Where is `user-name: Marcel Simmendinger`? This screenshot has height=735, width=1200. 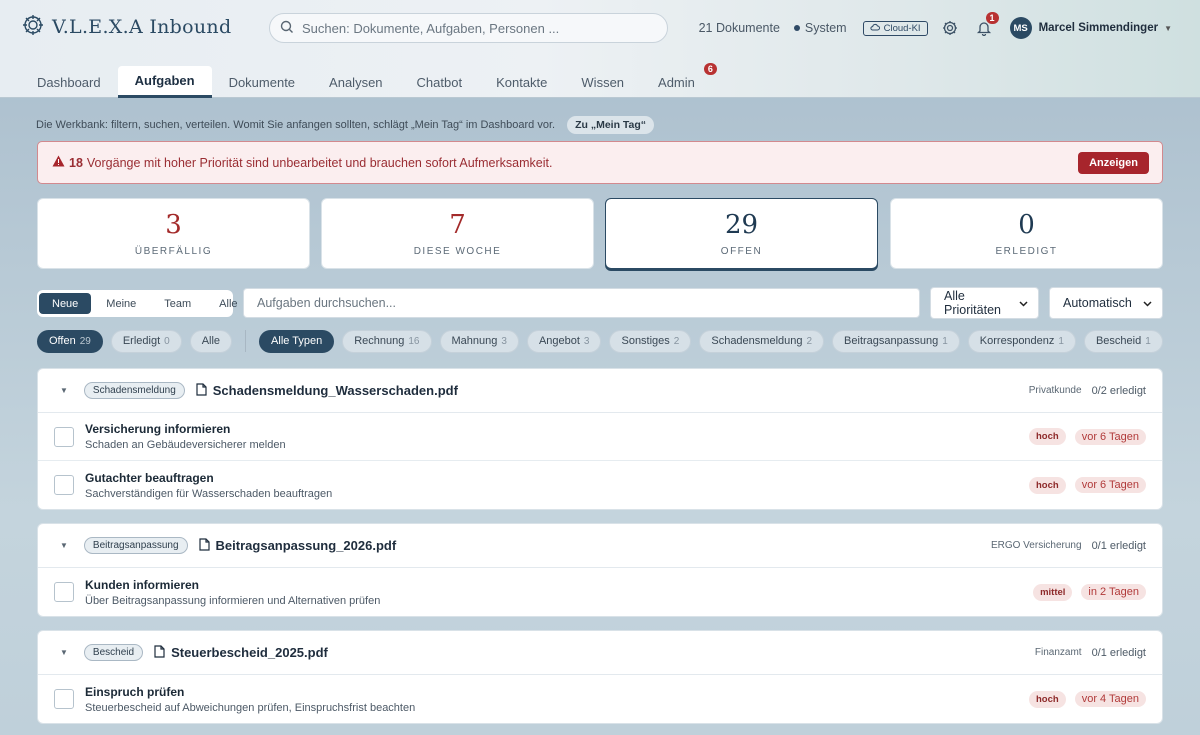
user-name: Marcel Simmendinger is located at coordinates (1099, 28).